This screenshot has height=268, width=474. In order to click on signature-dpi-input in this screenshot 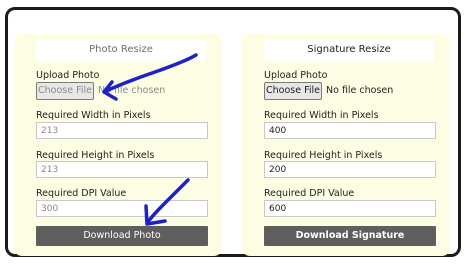, I will do `click(350, 208)`.